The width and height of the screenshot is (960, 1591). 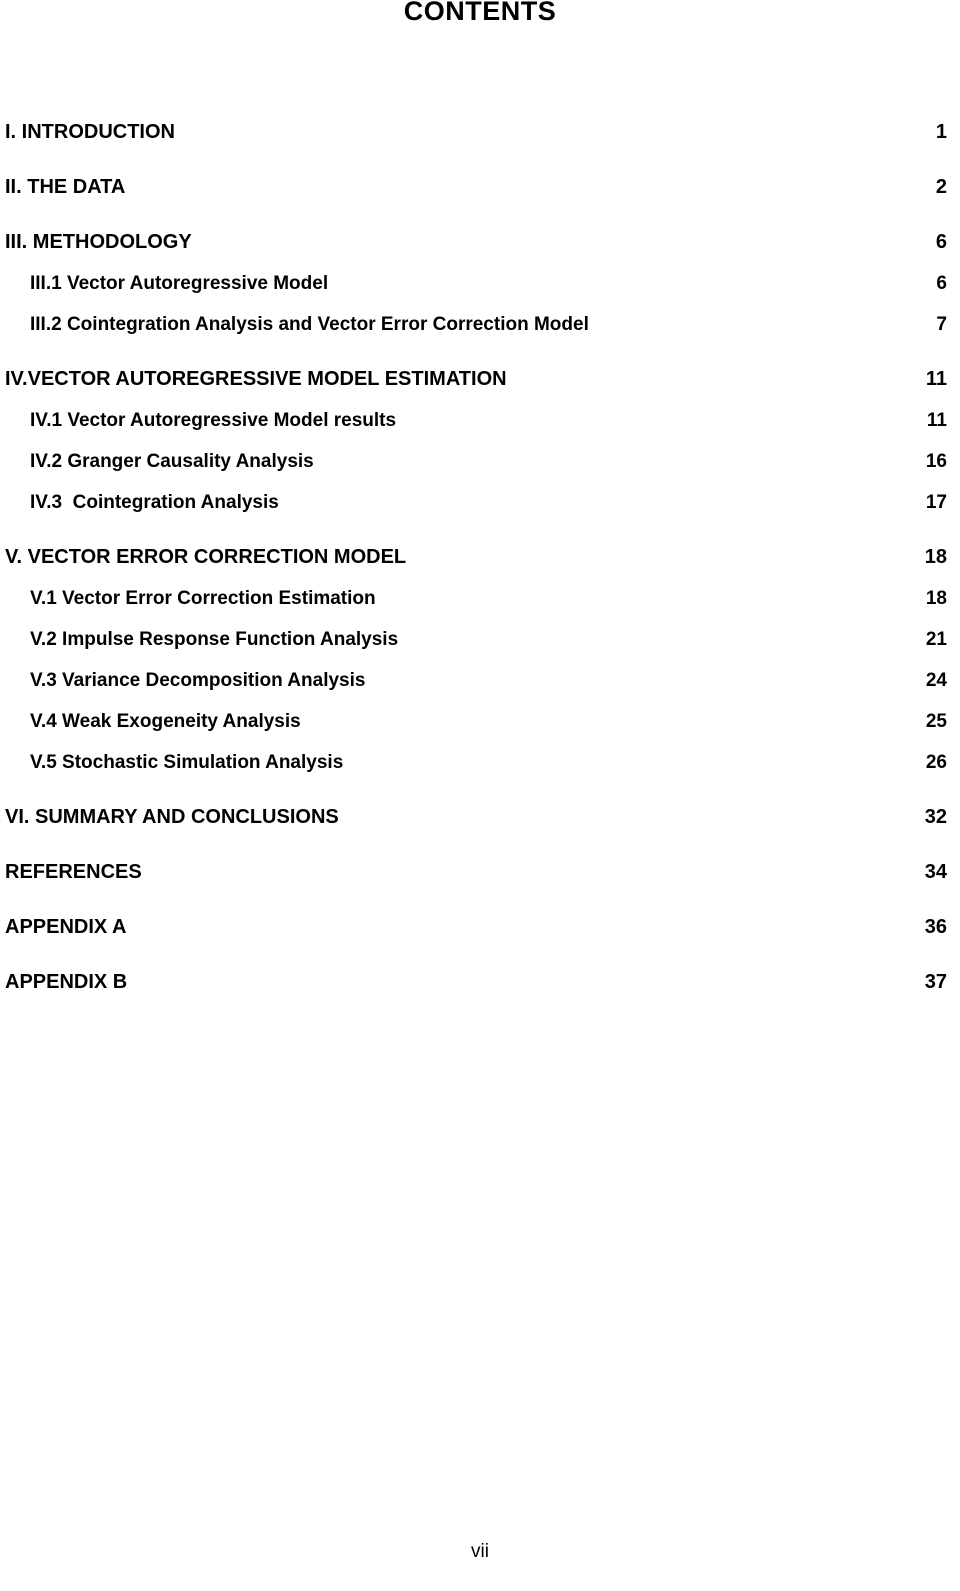 What do you see at coordinates (206, 557) in the screenshot?
I see `toc-entry-label: V. VECTOR ERROR CORRECTION MODEL` at bounding box center [206, 557].